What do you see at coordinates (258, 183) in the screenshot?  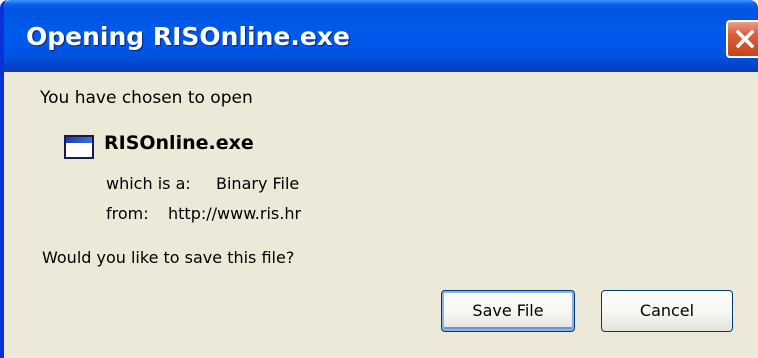 I see `file-type-value: Binary File` at bounding box center [258, 183].